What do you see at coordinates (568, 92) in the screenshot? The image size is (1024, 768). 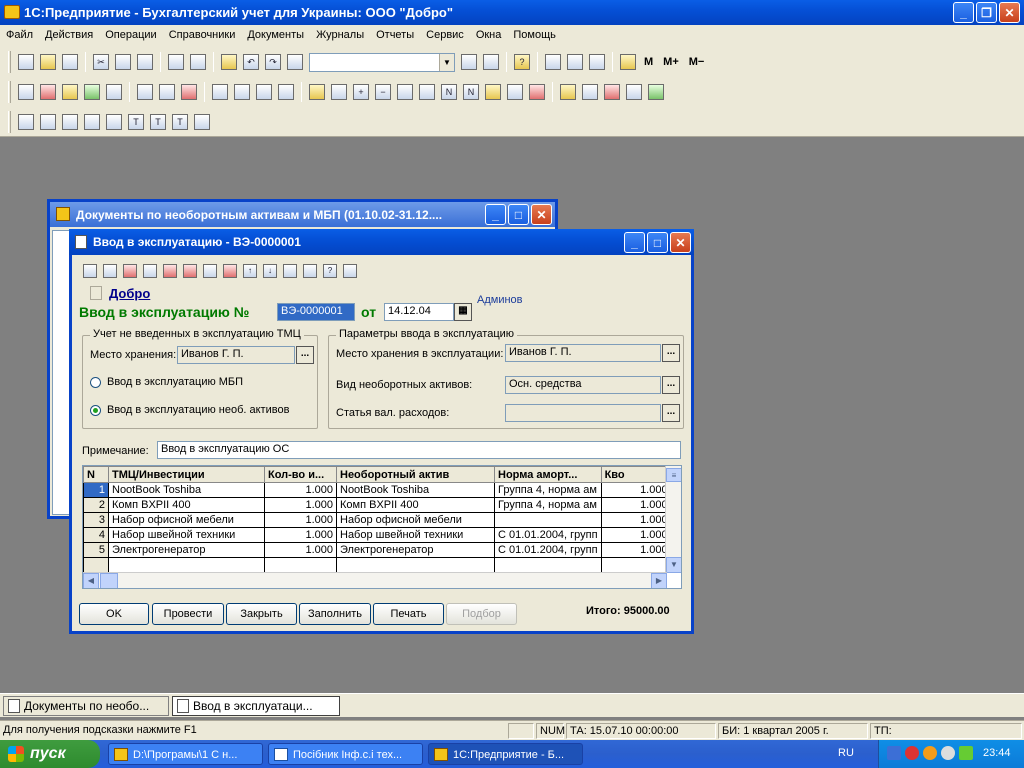 I see `user-key-icon` at bounding box center [568, 92].